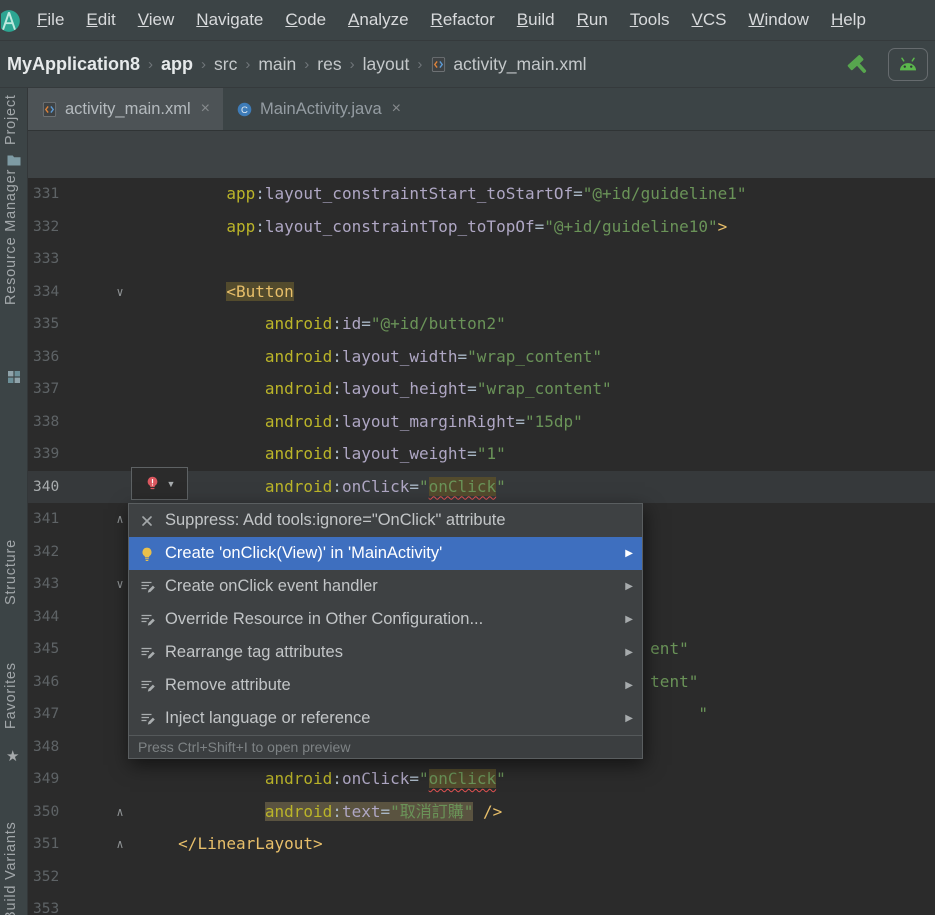 Image resolution: width=935 pixels, height=915 pixels. I want to click on suppress-x-icon, so click(147, 521).